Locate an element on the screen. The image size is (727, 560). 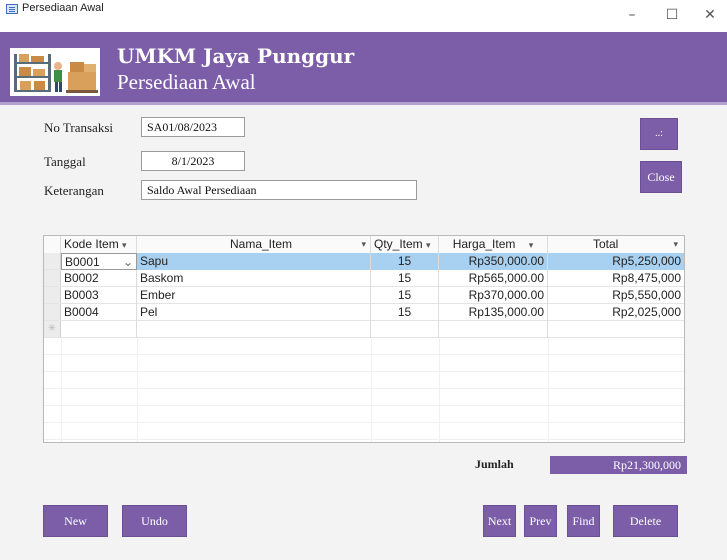
minimize-button: – is located at coordinates (632, 16).